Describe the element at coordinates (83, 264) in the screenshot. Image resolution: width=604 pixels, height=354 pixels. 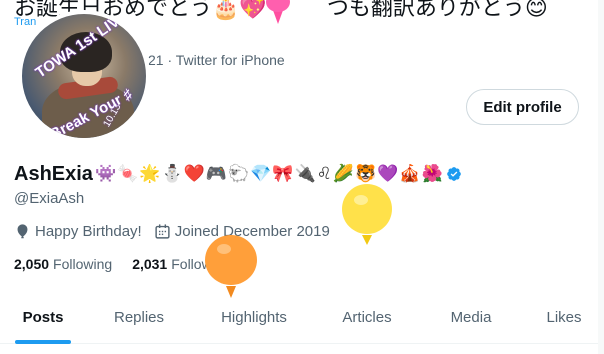
I see `following-label: Following` at that location.